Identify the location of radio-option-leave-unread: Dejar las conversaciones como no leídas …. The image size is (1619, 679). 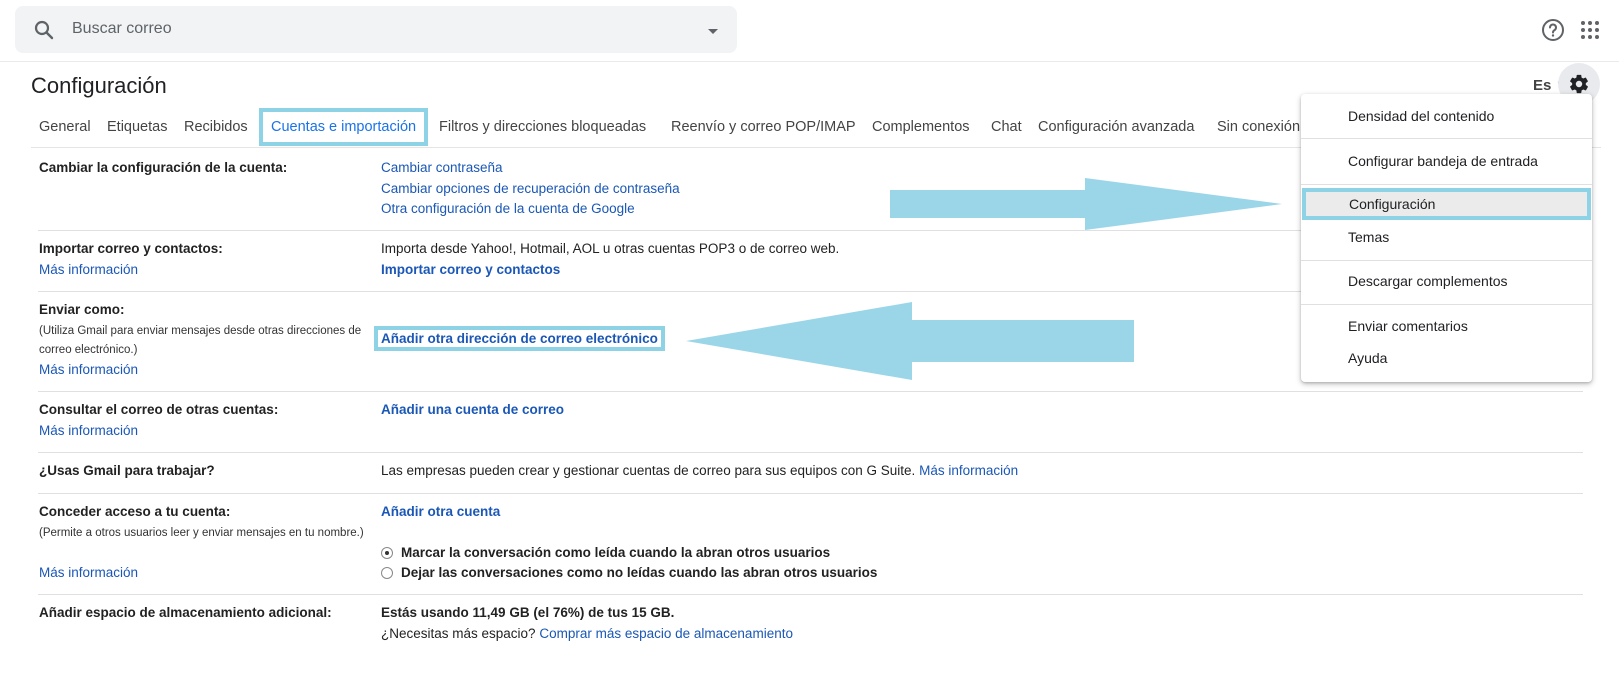
(629, 572).